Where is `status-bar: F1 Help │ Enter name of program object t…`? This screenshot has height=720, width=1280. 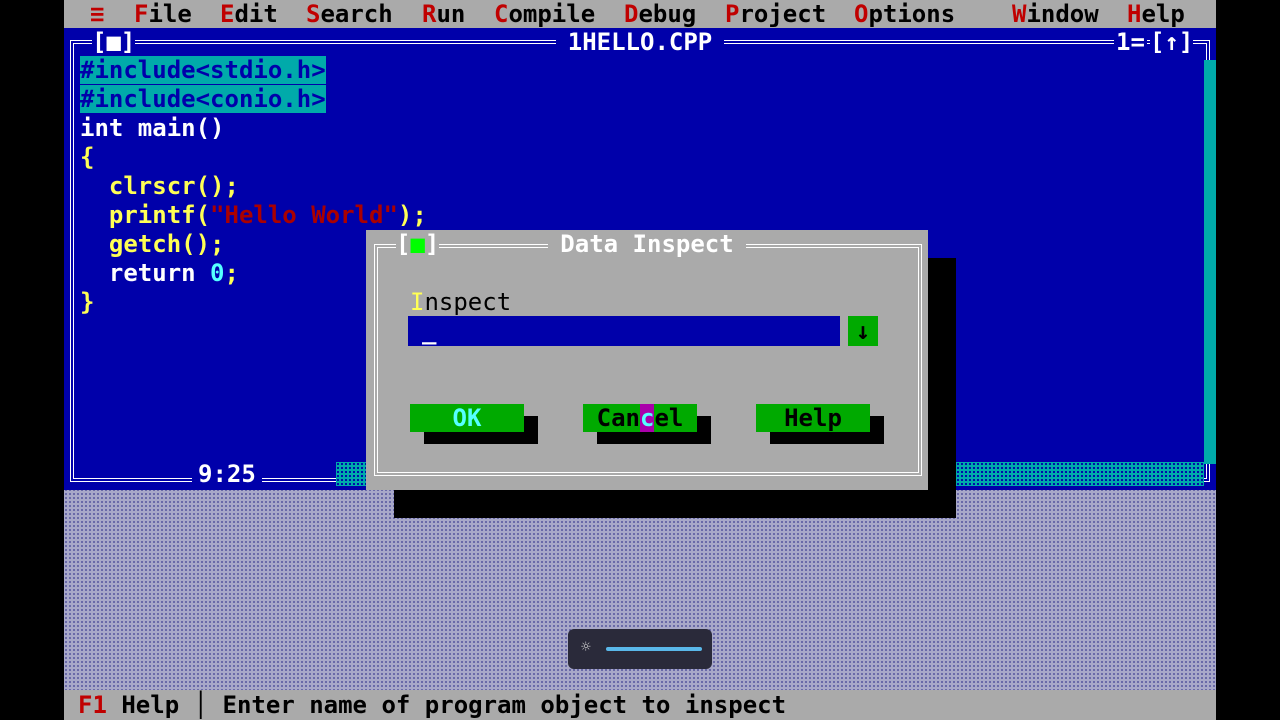
status-bar: F1 Help │ Enter name of program object t… is located at coordinates (640, 705).